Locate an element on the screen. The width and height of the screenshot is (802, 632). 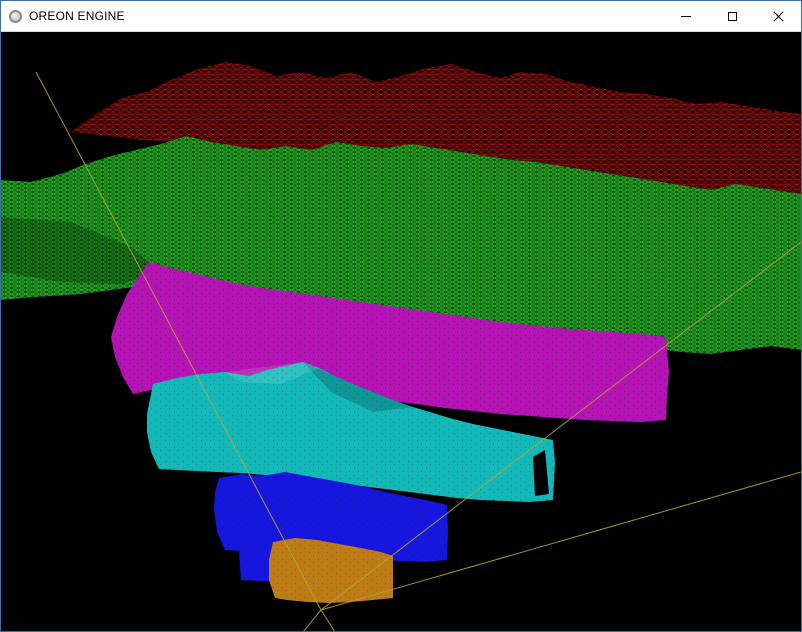
close-button is located at coordinates (778, 16).